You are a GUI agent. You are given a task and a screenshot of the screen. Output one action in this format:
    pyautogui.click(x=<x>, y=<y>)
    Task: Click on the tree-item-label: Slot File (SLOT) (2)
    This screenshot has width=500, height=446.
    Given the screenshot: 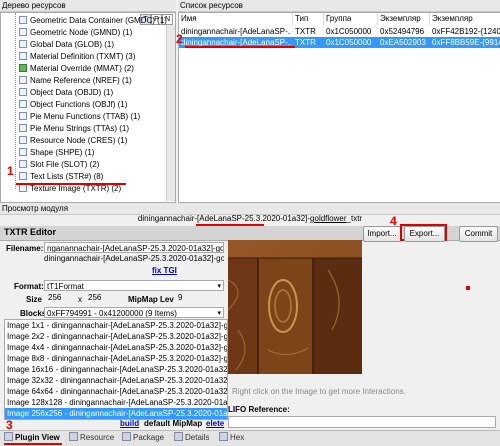 What is the action you would take?
    pyautogui.click(x=65, y=164)
    